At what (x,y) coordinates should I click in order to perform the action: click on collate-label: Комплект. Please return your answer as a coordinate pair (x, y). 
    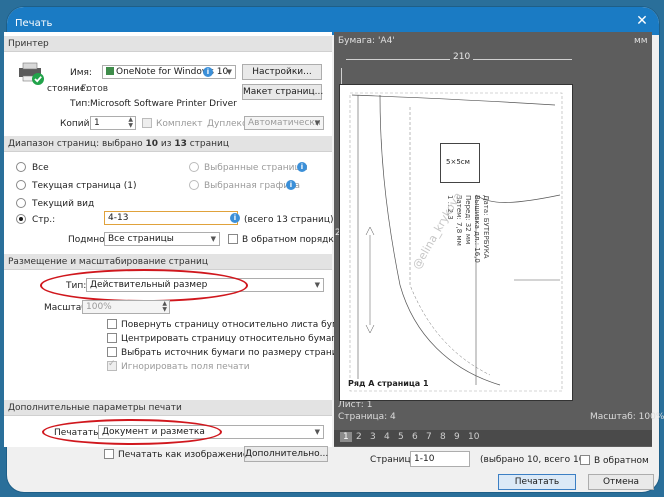
    Looking at the image, I should click on (179, 124).